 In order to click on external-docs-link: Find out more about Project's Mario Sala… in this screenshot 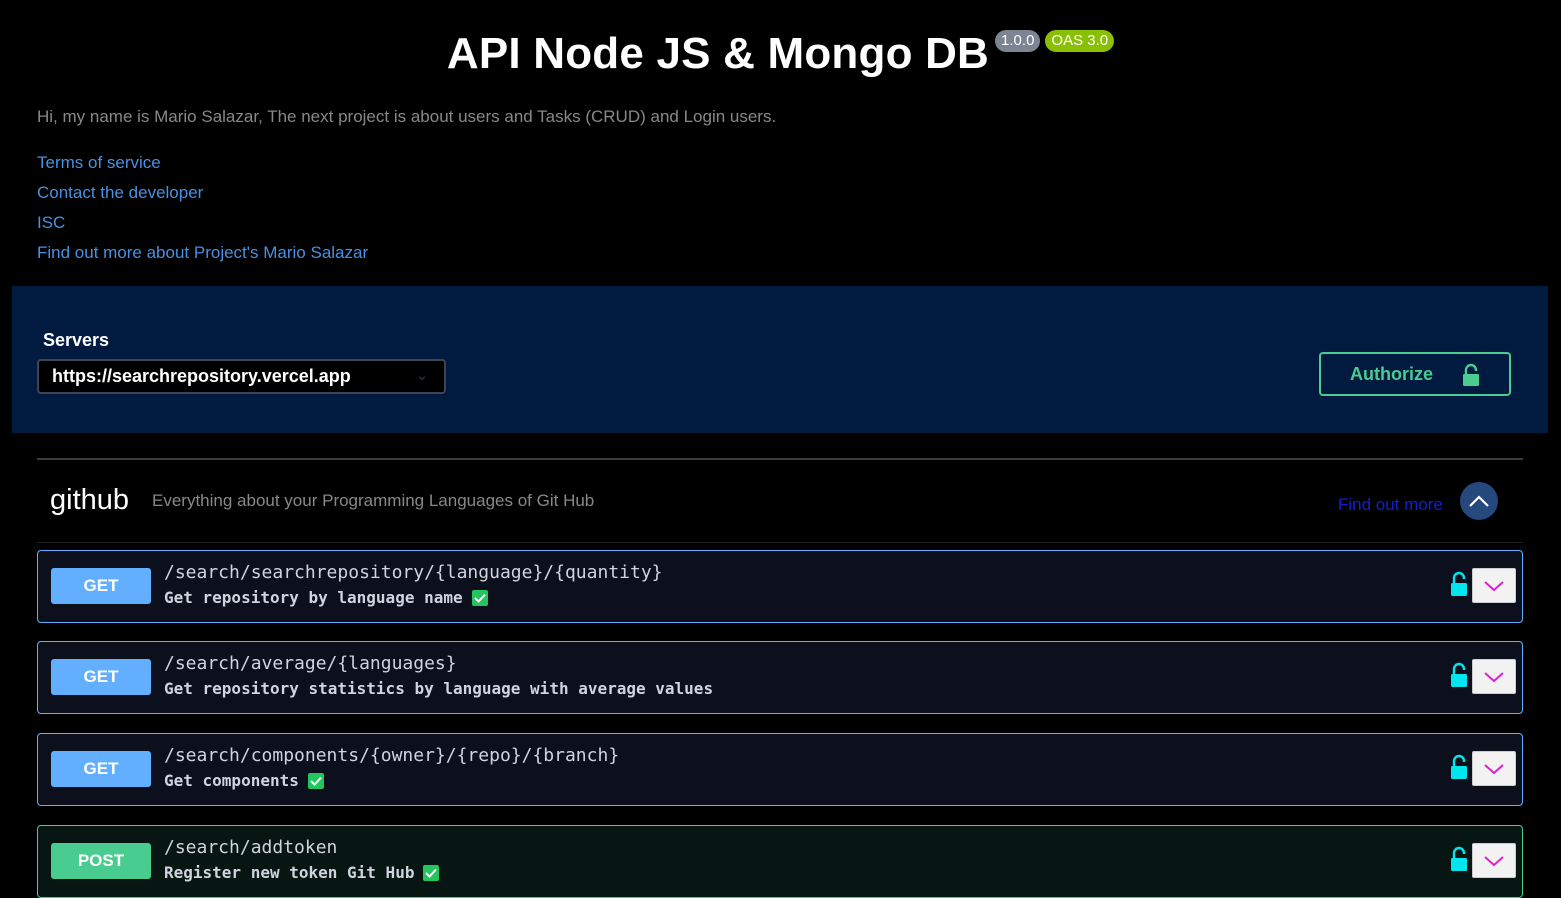, I will do `click(202, 253)`.